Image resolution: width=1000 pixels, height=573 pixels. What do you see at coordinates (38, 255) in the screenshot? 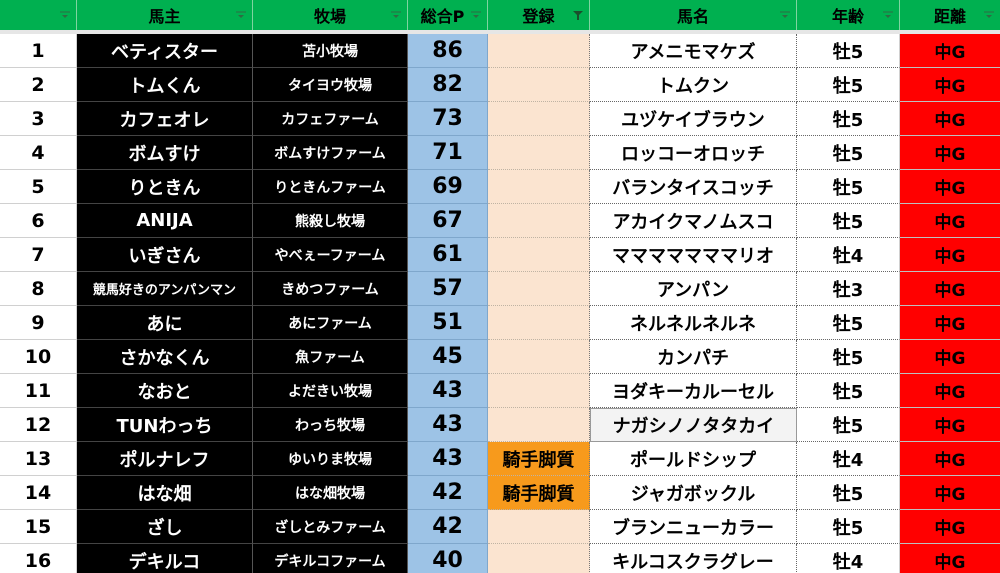
I see `rank-cell: 7` at bounding box center [38, 255].